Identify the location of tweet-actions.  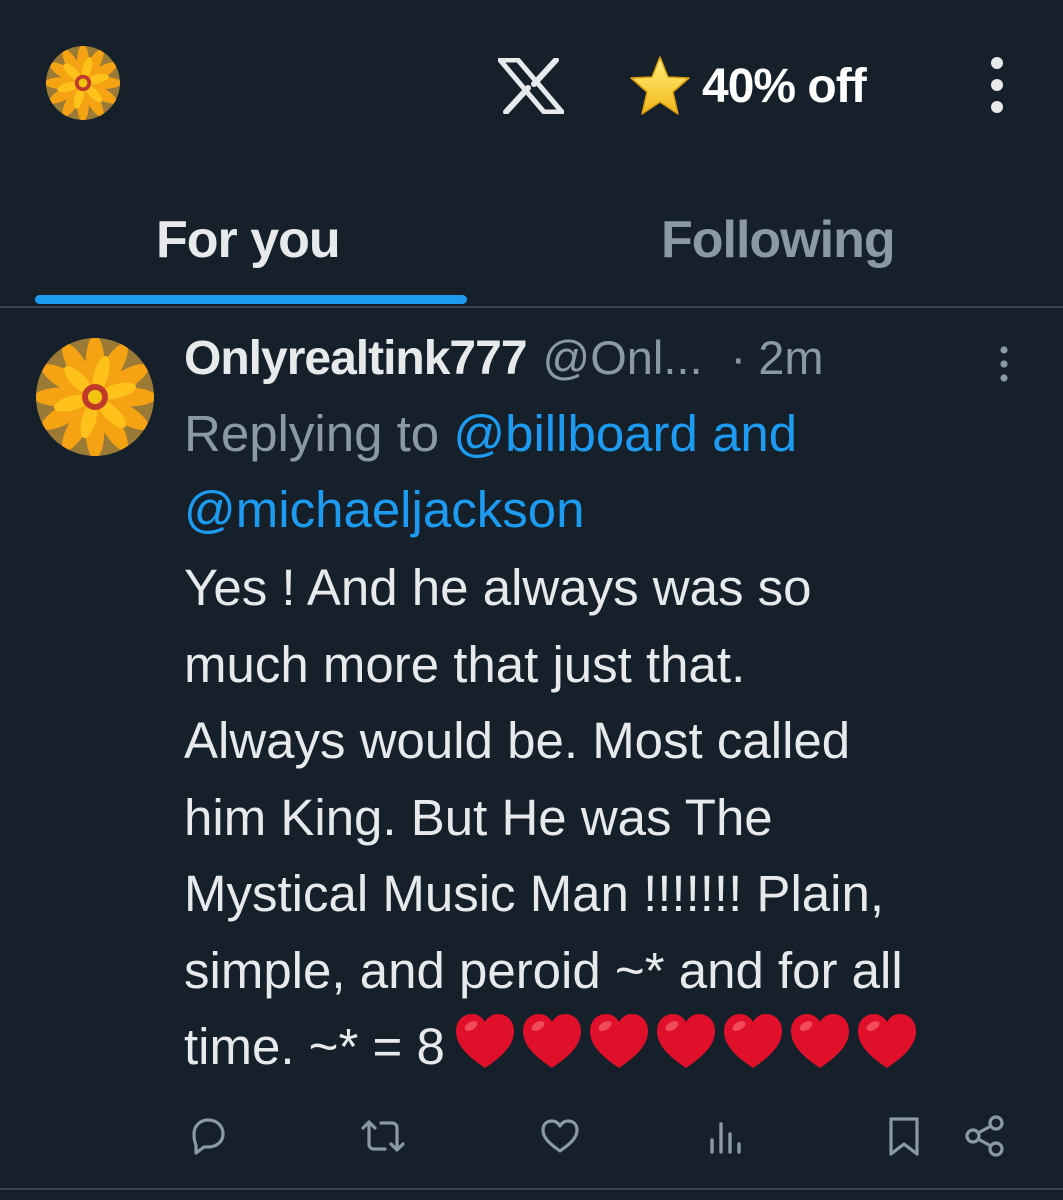
(531, 1136).